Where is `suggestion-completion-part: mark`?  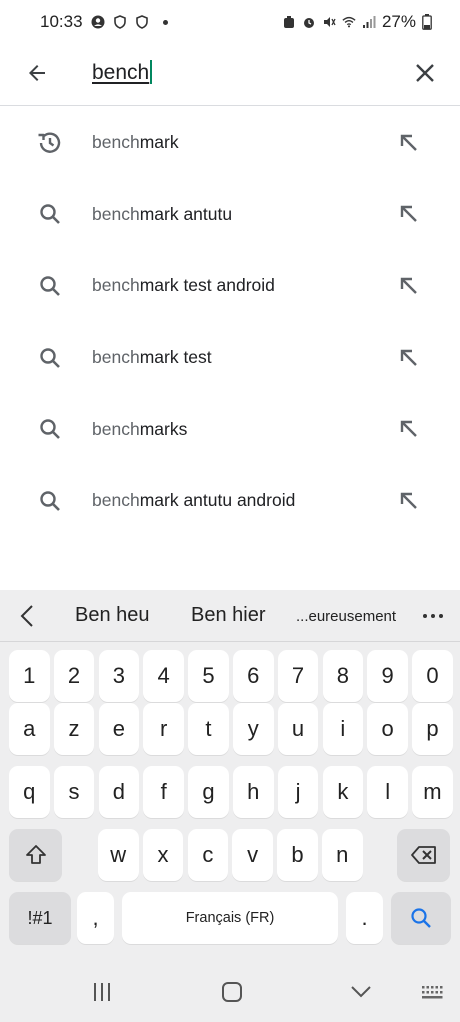 suggestion-completion-part: mark is located at coordinates (159, 142).